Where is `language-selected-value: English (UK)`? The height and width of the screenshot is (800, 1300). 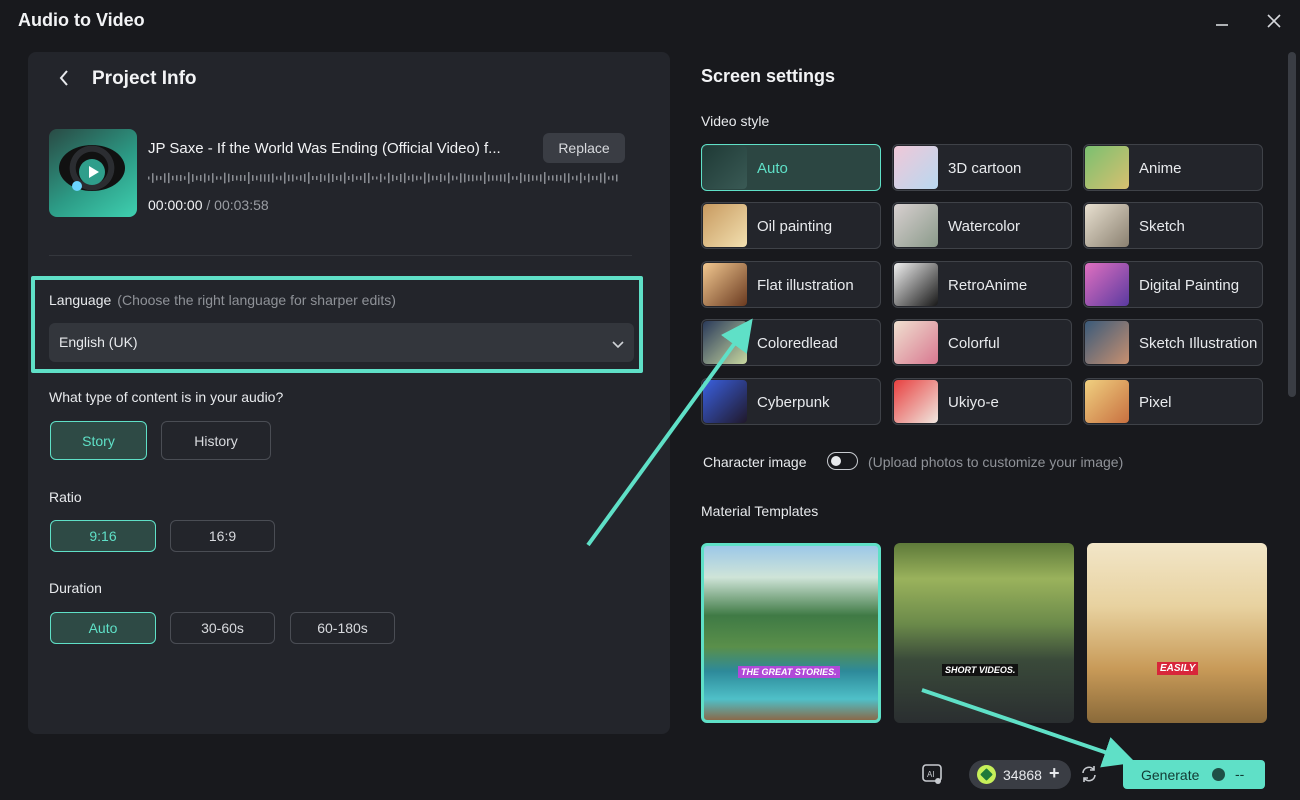 language-selected-value: English (UK) is located at coordinates (98, 342).